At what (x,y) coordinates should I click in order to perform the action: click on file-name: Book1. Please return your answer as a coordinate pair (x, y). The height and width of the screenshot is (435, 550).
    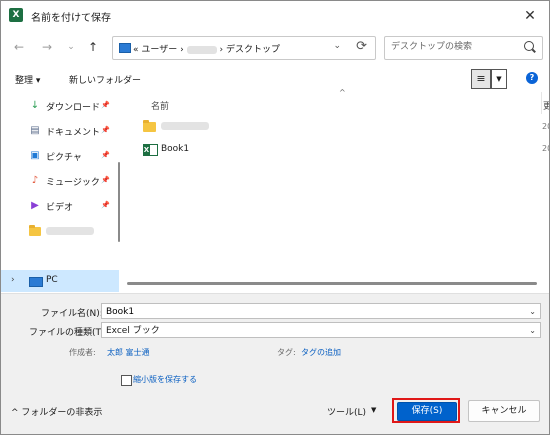
    Looking at the image, I should click on (175, 149).